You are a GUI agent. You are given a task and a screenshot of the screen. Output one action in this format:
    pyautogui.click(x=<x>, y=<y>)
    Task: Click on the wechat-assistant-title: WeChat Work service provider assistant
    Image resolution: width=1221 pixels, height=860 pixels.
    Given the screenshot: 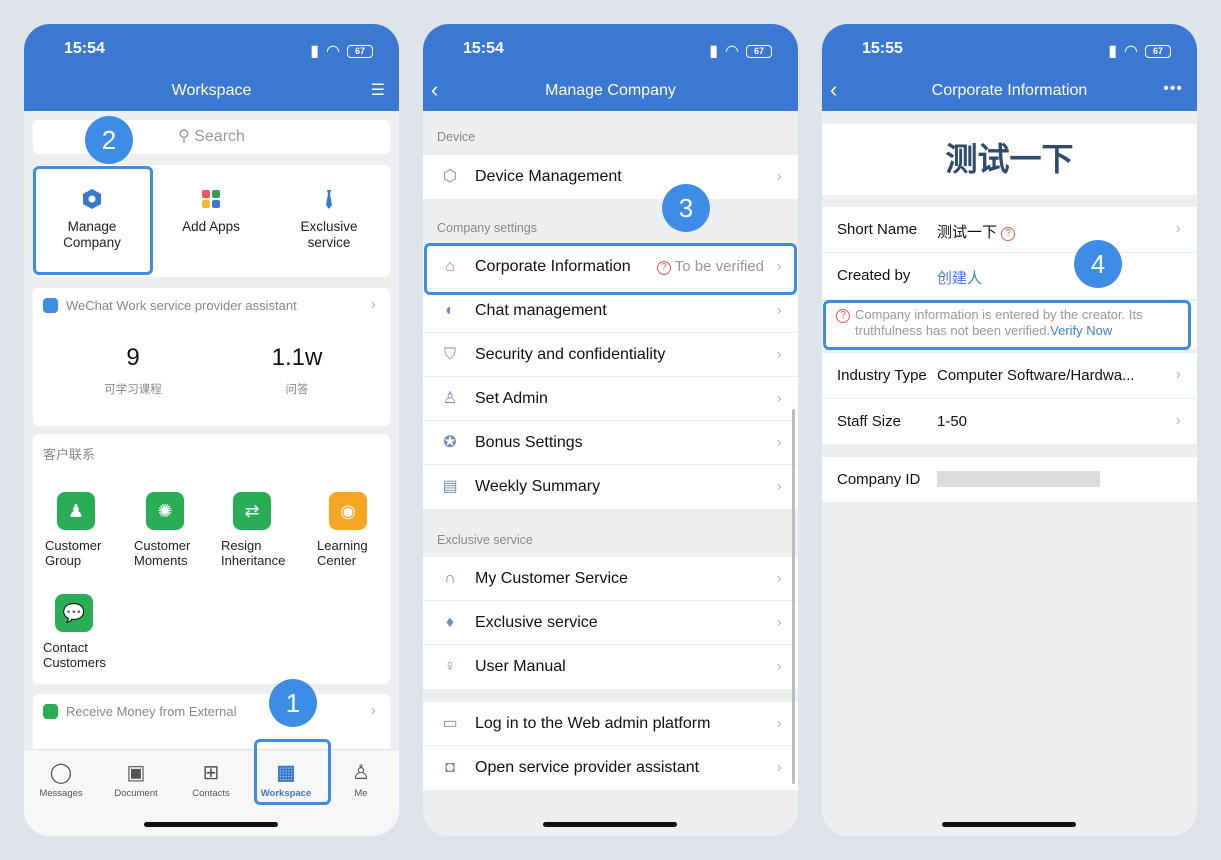 What is the action you would take?
    pyautogui.click(x=181, y=305)
    